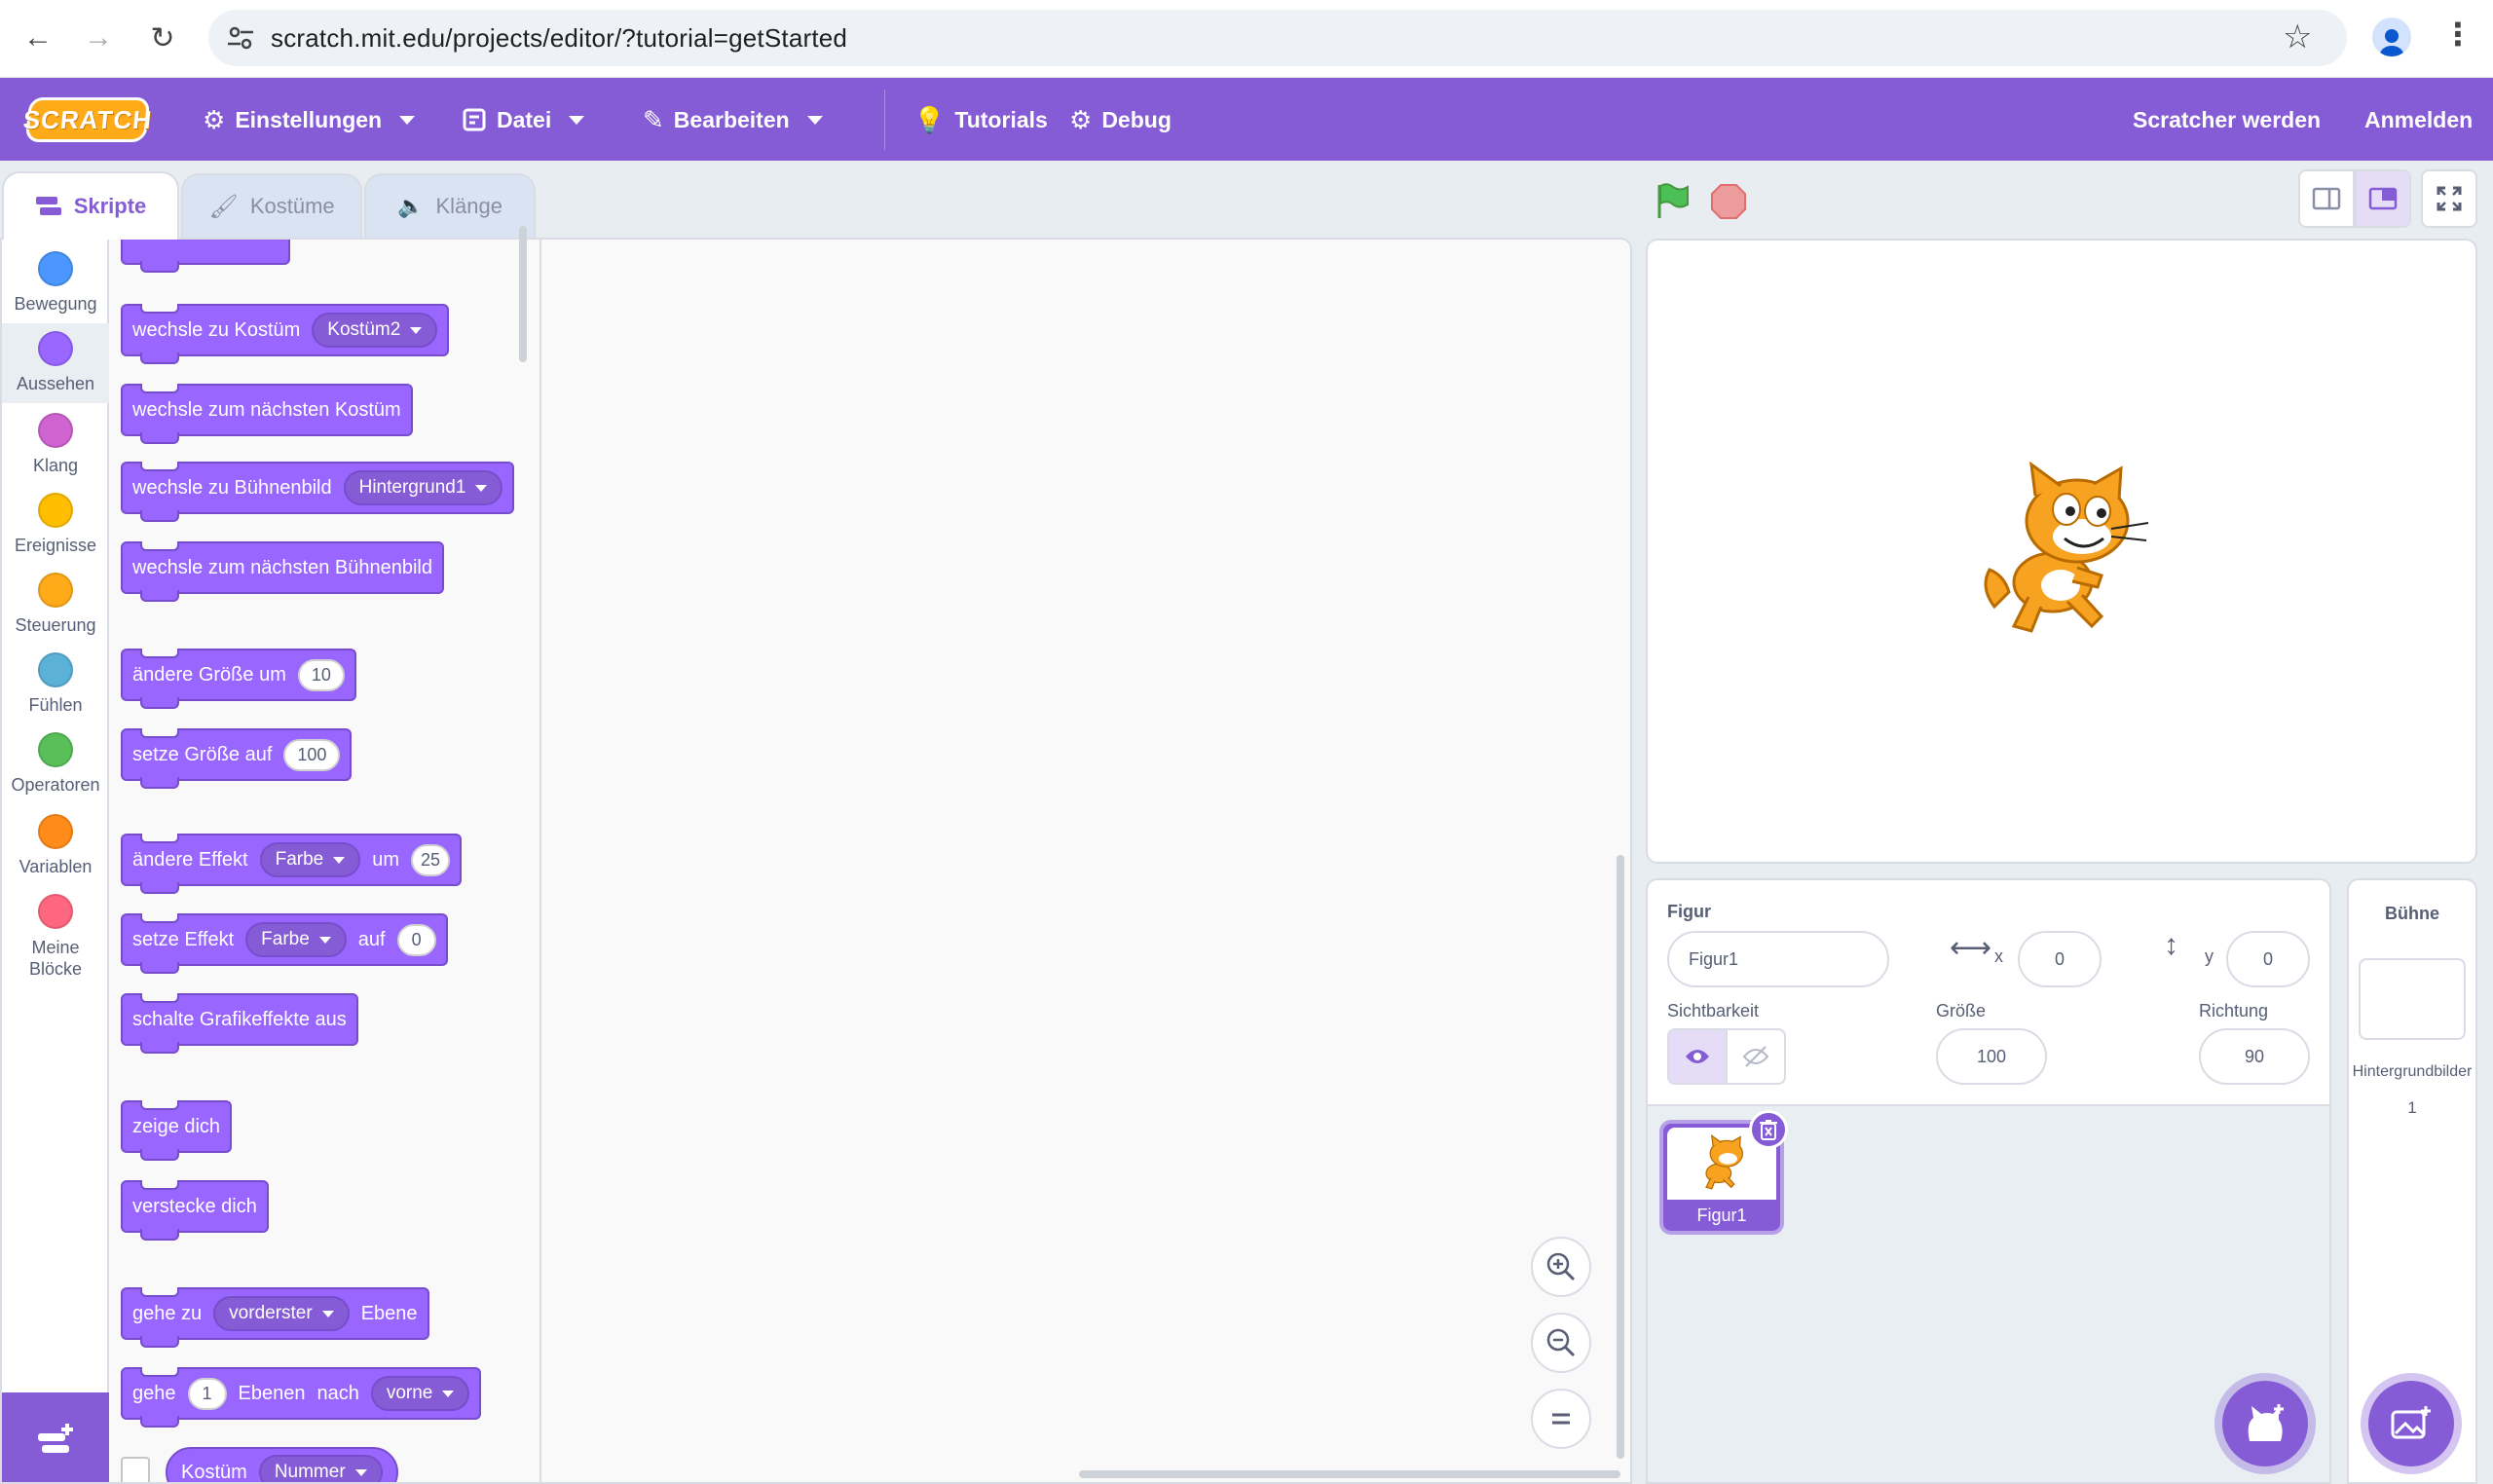 This screenshot has height=1484, width=2493. Describe the element at coordinates (2412, 999) in the screenshot. I see `backdrop-thumbnail` at that location.